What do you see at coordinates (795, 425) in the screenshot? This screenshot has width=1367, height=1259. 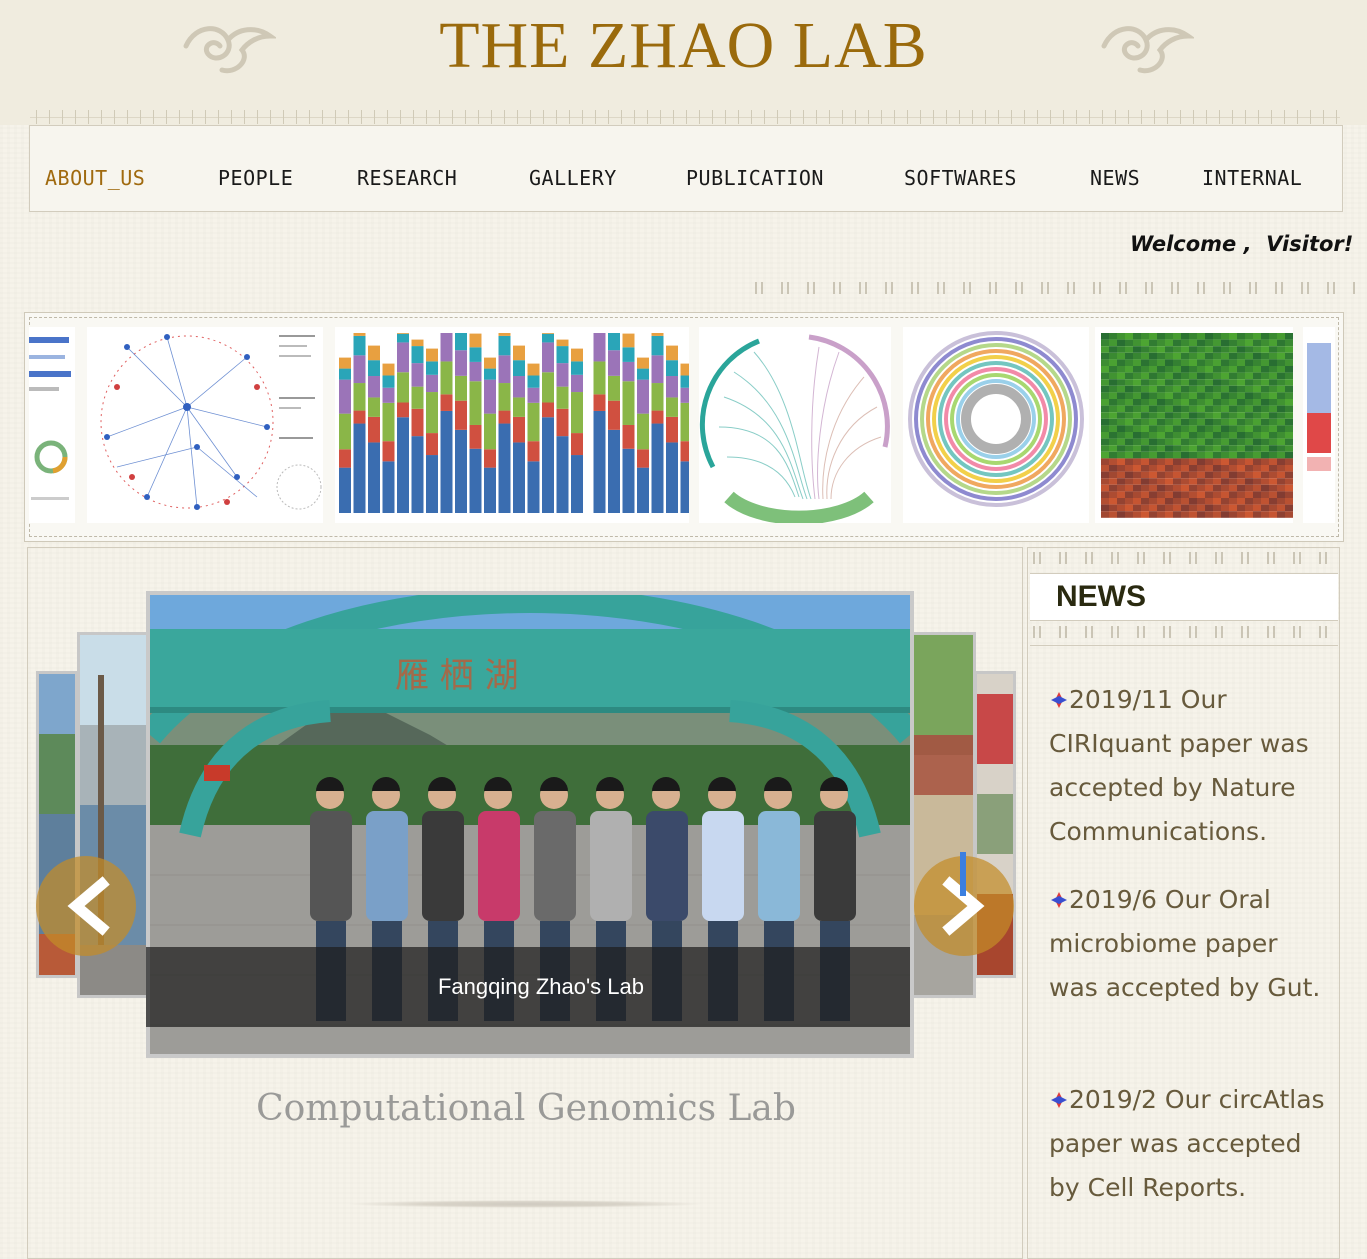 I see `gallery-thumb-chord` at bounding box center [795, 425].